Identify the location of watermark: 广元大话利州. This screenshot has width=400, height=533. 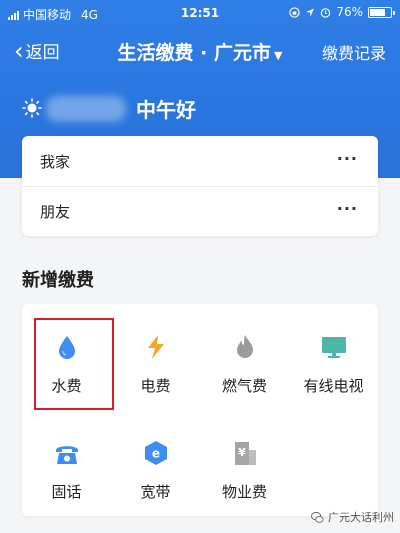
(352, 517).